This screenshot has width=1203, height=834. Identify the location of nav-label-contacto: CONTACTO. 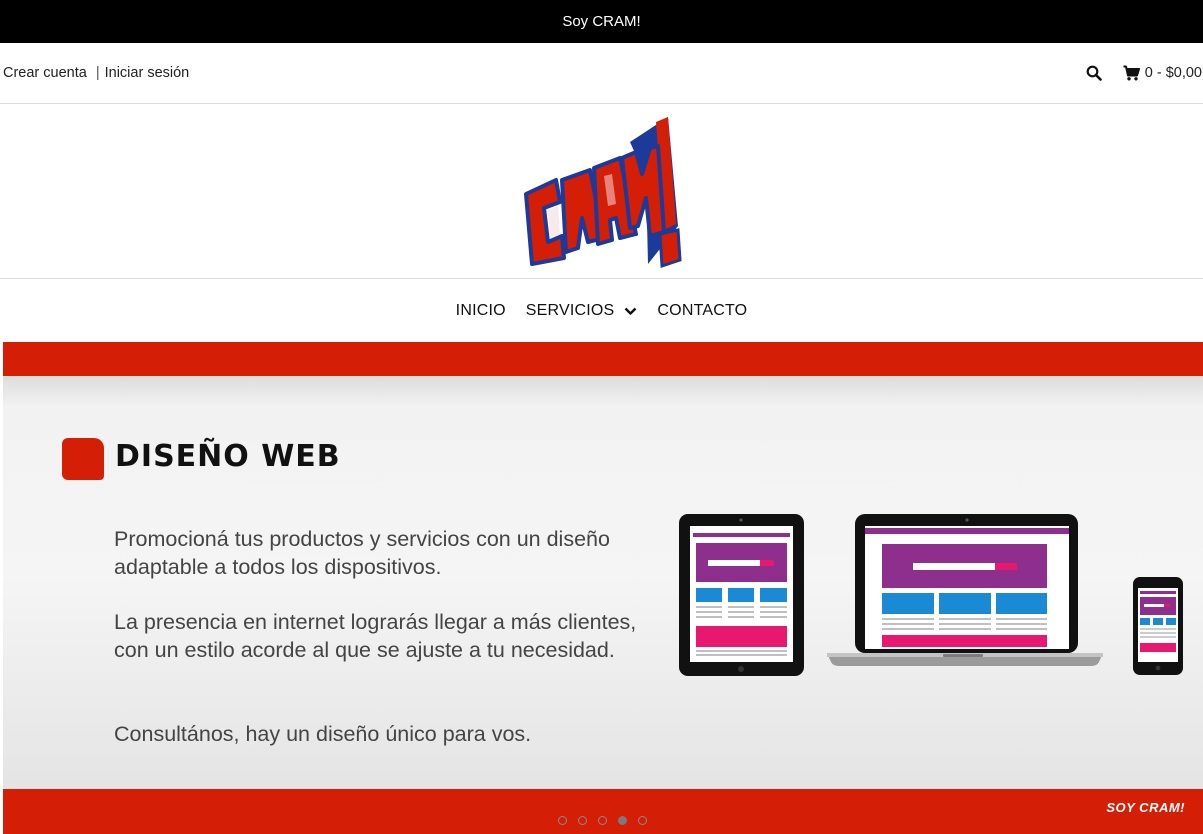
(702, 310).